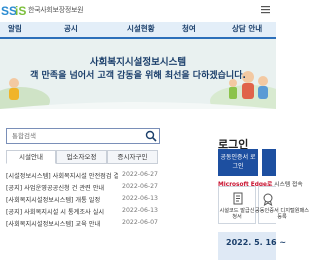  I want to click on list-item: [사회복지시설정보시스템] 교육 안내 2022-06-07, so click(82, 224).